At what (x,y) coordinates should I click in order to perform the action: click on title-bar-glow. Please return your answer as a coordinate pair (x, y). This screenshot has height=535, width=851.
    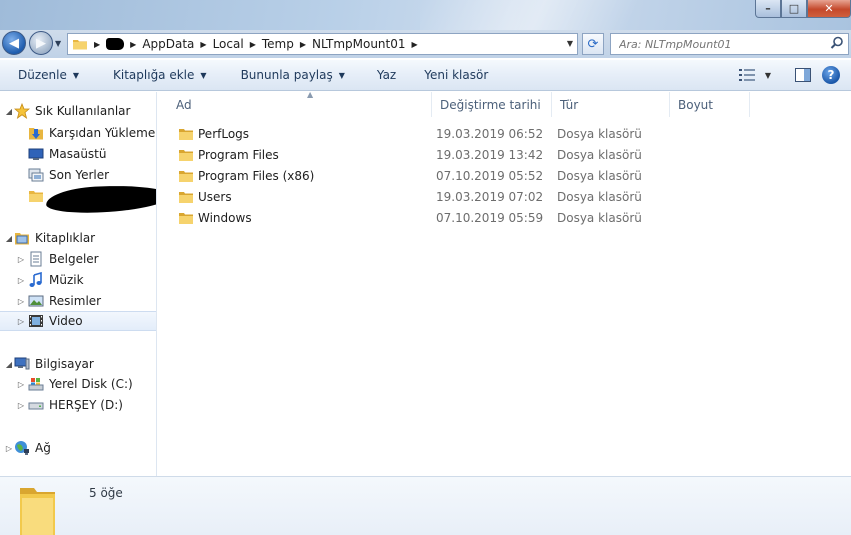
    Looking at the image, I should click on (570, 15).